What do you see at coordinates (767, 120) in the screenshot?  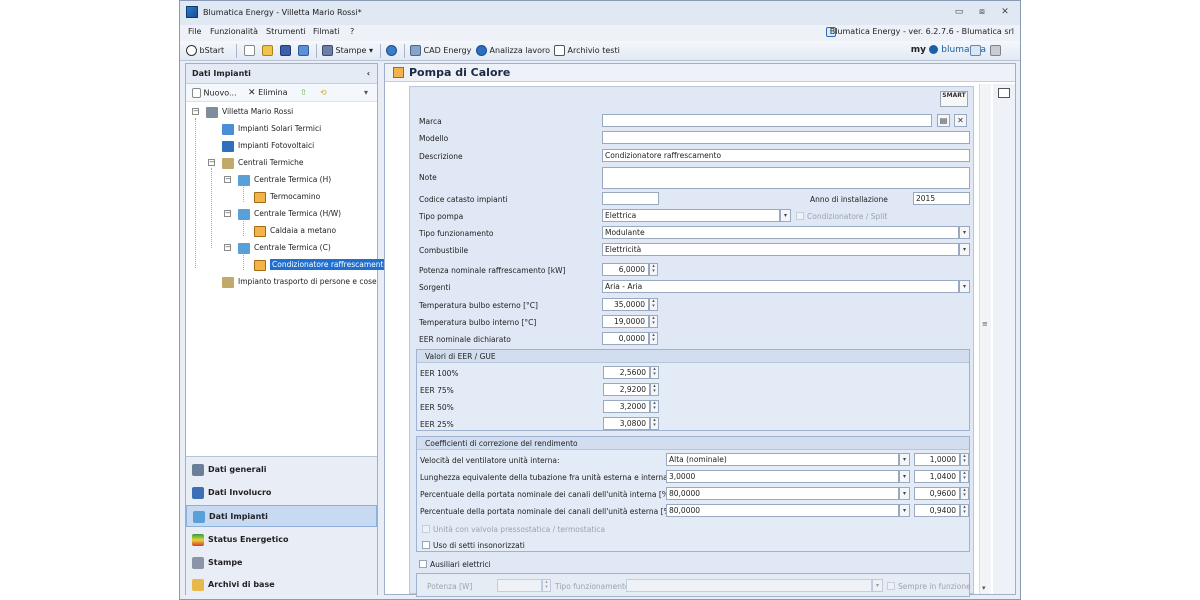 I see `marca-input` at bounding box center [767, 120].